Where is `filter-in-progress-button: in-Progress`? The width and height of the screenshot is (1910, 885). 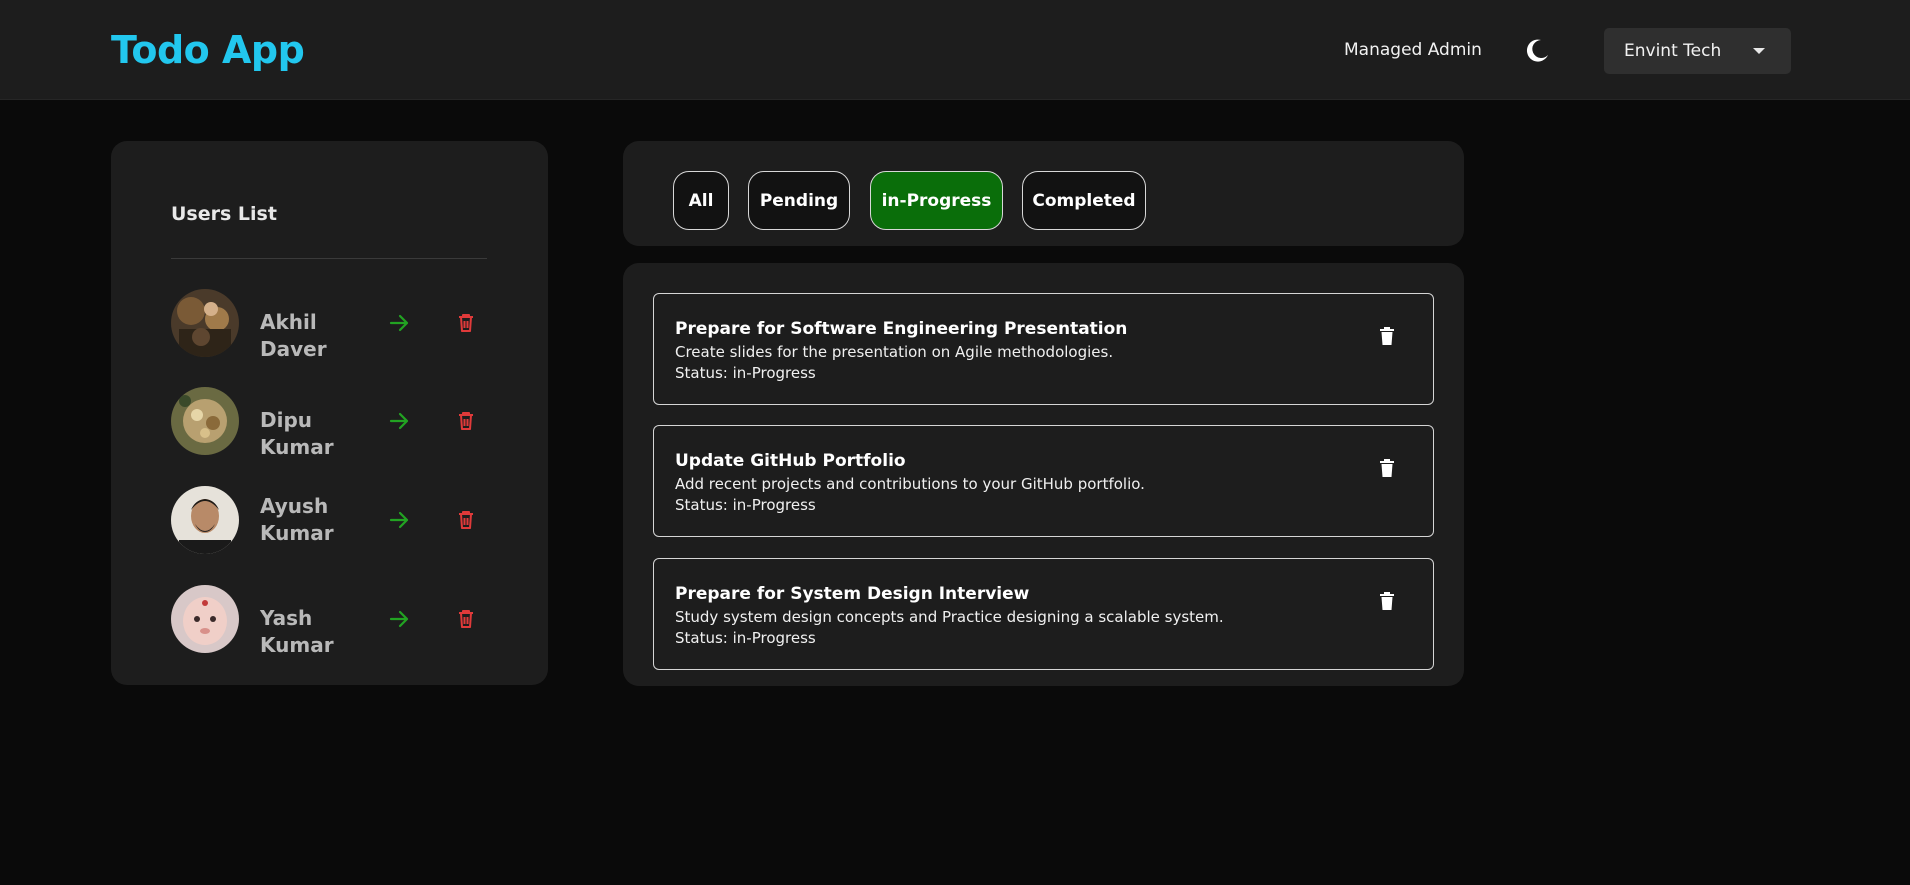 filter-in-progress-button: in-Progress is located at coordinates (936, 200).